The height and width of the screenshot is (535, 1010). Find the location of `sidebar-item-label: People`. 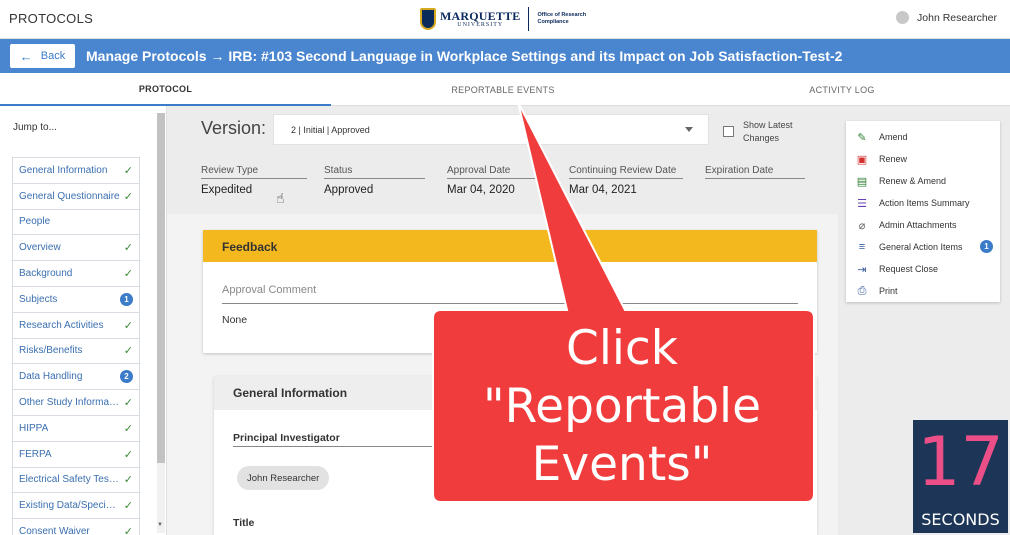

sidebar-item-label: People is located at coordinates (35, 222).